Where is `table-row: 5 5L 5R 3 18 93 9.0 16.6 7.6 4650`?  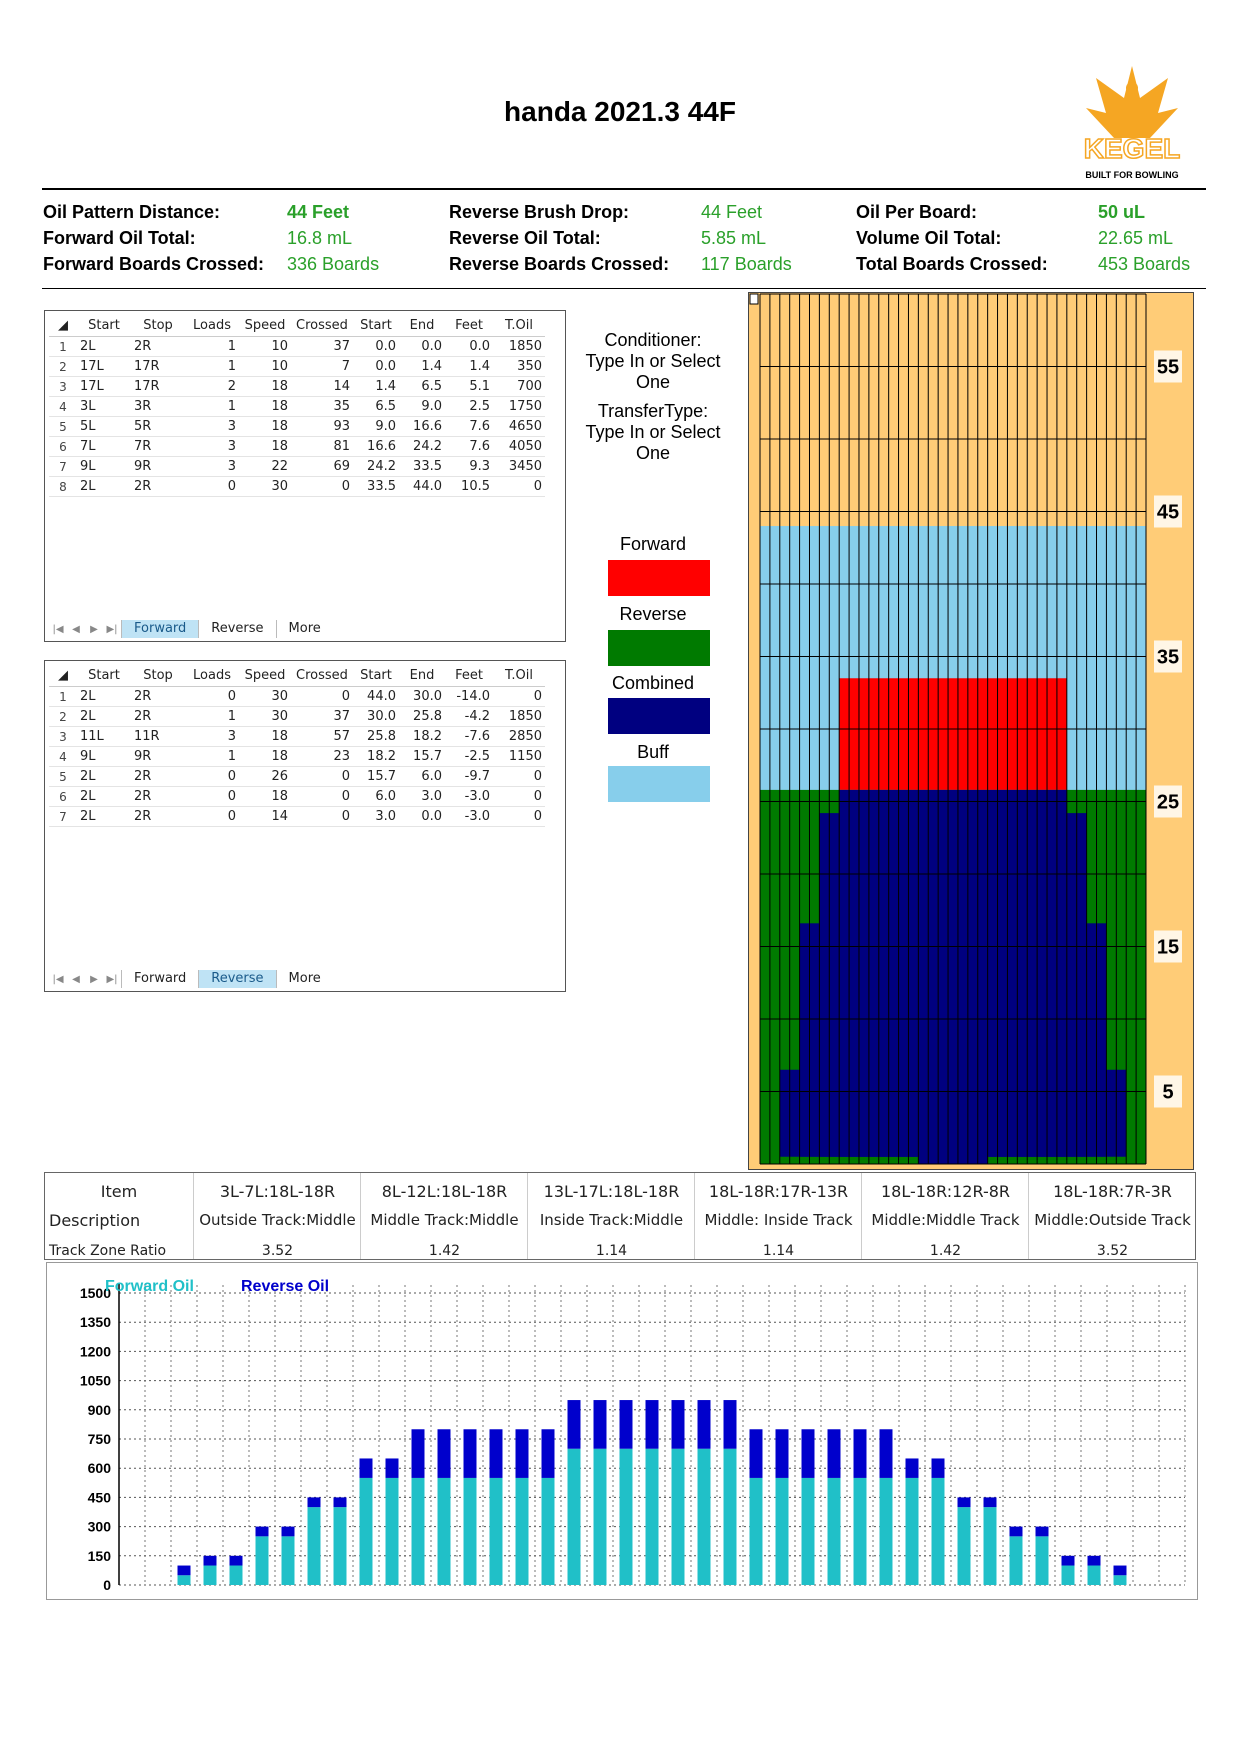 table-row: 5 5L 5R 3 18 93 9.0 16.6 7.6 4650 is located at coordinates (297, 426).